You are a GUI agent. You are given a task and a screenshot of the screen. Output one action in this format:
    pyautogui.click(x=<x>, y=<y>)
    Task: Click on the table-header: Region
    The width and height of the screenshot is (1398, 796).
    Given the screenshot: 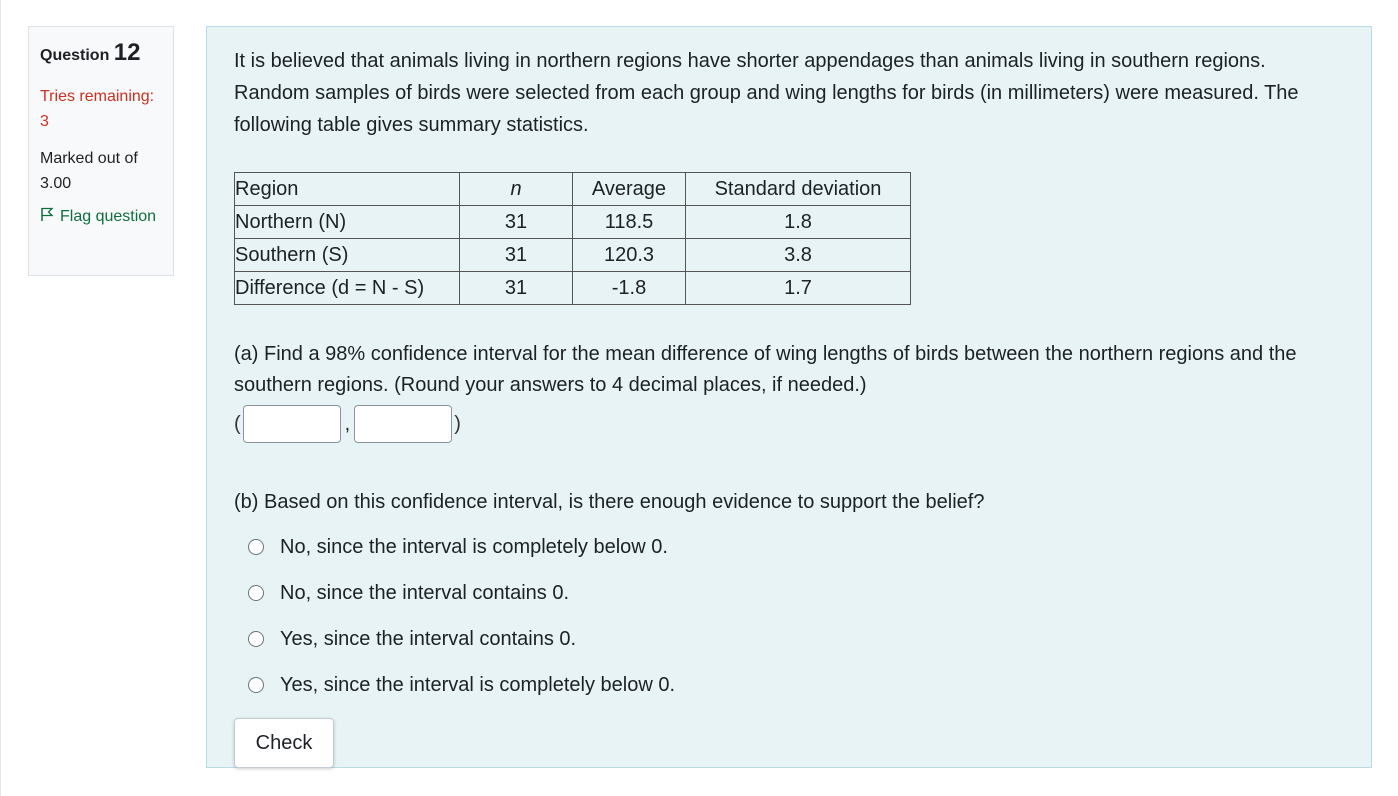 What is the action you would take?
    pyautogui.click(x=347, y=189)
    